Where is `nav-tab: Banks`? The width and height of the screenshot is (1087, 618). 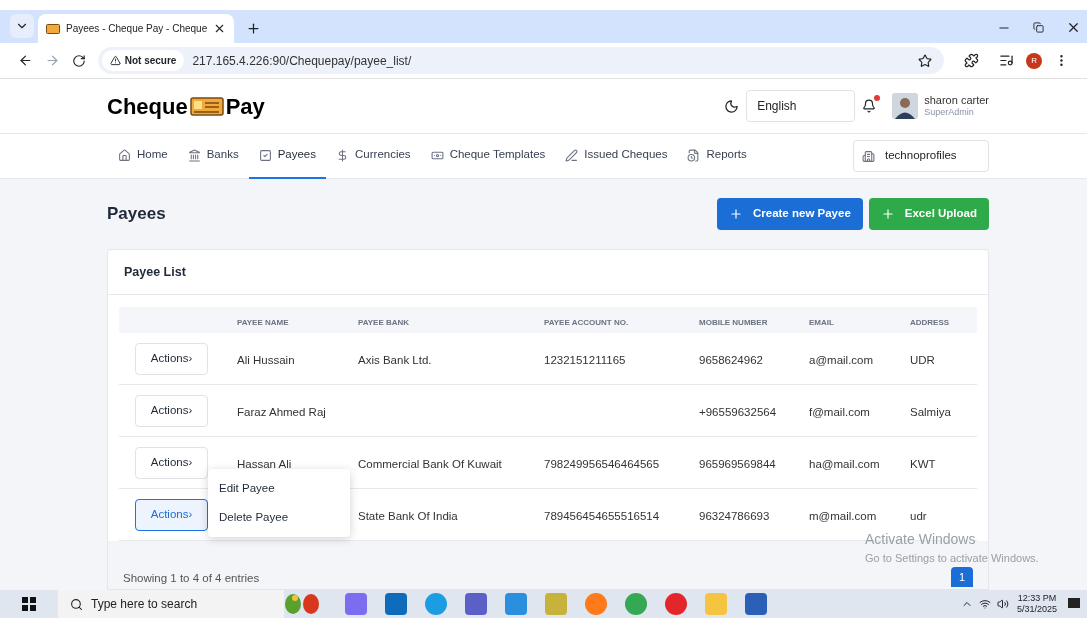
nav-tab: Banks is located at coordinates (213, 156).